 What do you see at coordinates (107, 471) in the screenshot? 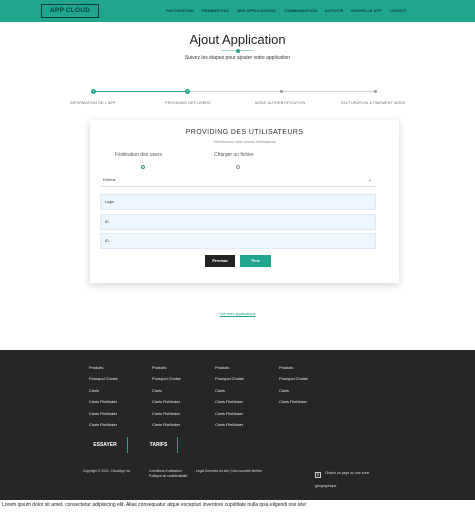
I see `copyright-text: Copyright © 2021, CloudApp Inc.` at bounding box center [107, 471].